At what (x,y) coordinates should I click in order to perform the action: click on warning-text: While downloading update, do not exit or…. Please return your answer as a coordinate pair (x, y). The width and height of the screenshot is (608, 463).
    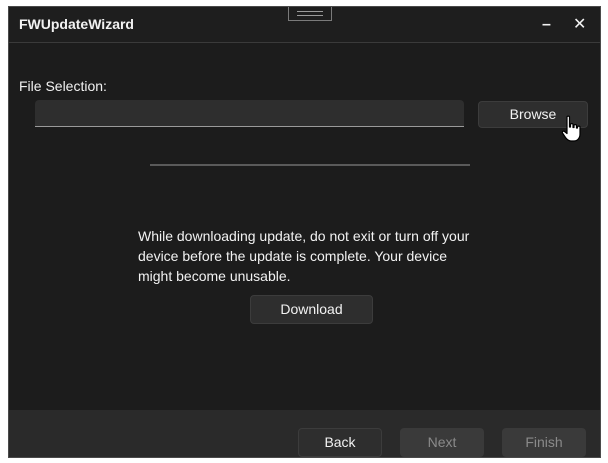
    Looking at the image, I should click on (304, 256).